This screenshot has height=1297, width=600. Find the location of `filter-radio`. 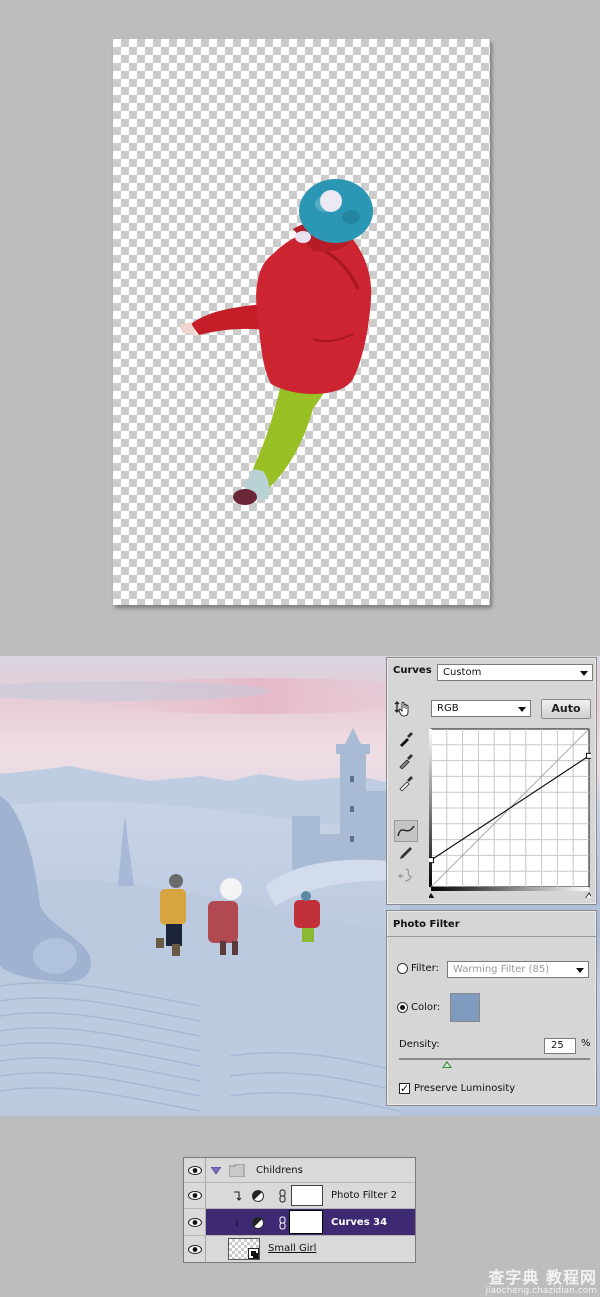

filter-radio is located at coordinates (402, 968).